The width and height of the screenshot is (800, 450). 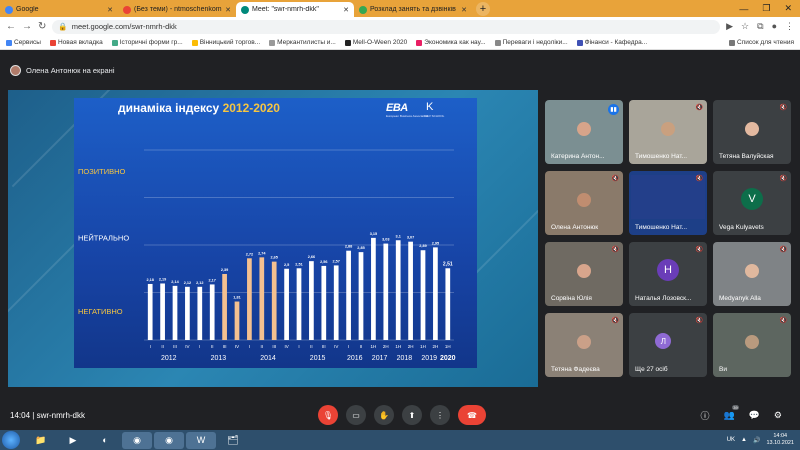 What do you see at coordinates (766, 8) in the screenshot?
I see `maximize-icon: ❐` at bounding box center [766, 8].